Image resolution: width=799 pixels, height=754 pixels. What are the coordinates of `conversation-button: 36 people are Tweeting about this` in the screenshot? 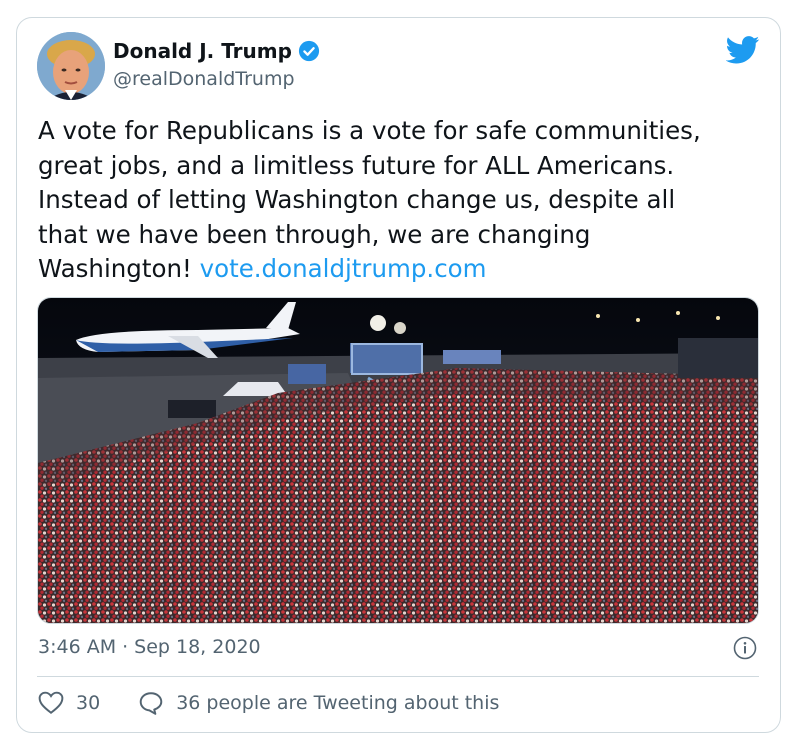 It's located at (318, 703).